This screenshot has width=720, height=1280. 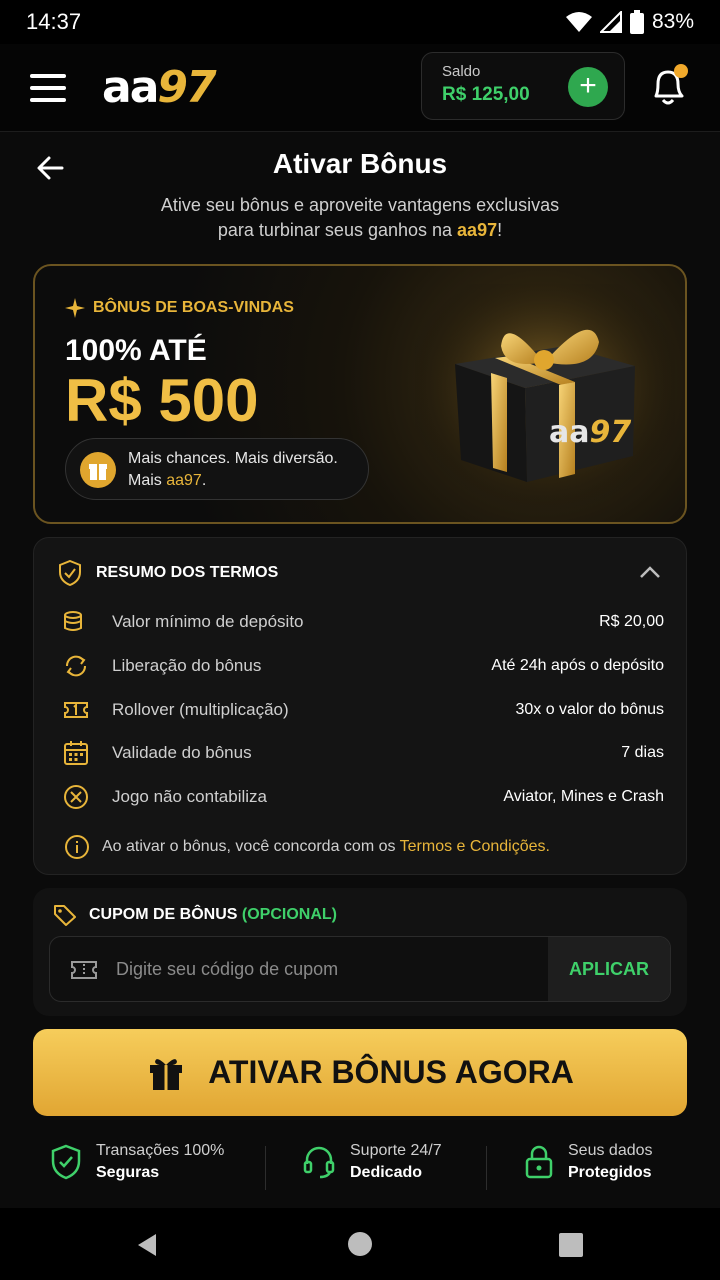 What do you see at coordinates (66, 1162) in the screenshot?
I see `shield-check-icon` at bounding box center [66, 1162].